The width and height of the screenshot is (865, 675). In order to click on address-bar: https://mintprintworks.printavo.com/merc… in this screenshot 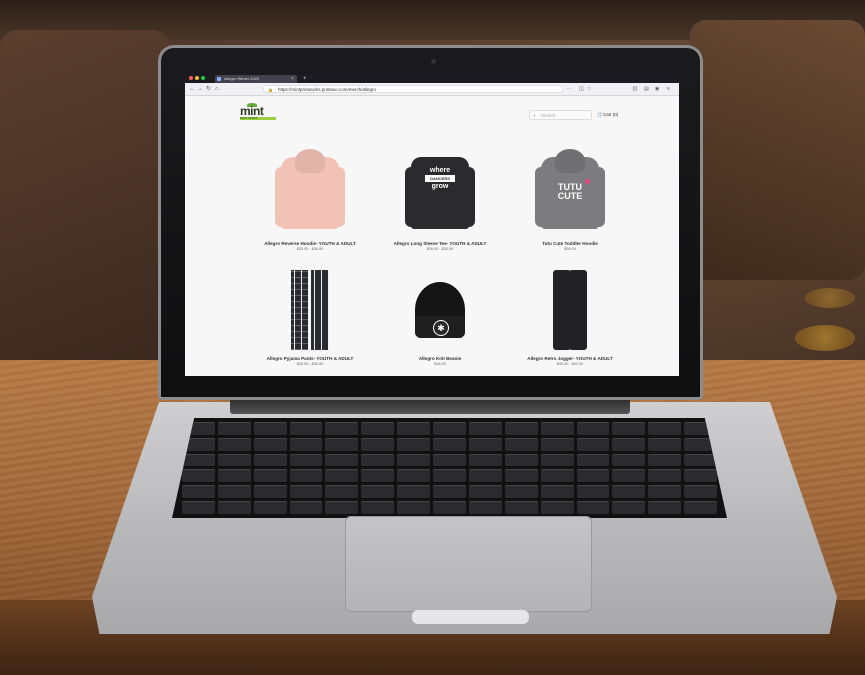, I will do `click(413, 89)`.